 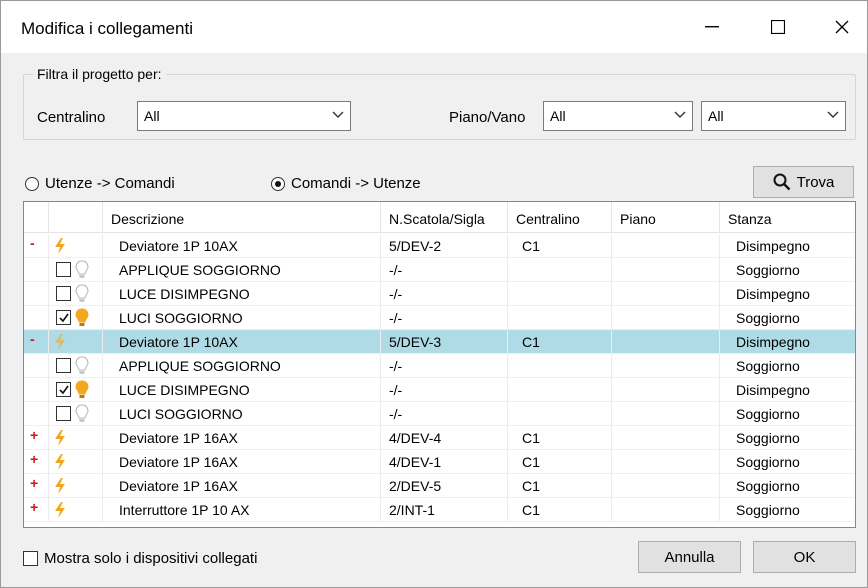 What do you see at coordinates (444, 510) in the screenshot?
I see `cell-sigla: 2/INT-1` at bounding box center [444, 510].